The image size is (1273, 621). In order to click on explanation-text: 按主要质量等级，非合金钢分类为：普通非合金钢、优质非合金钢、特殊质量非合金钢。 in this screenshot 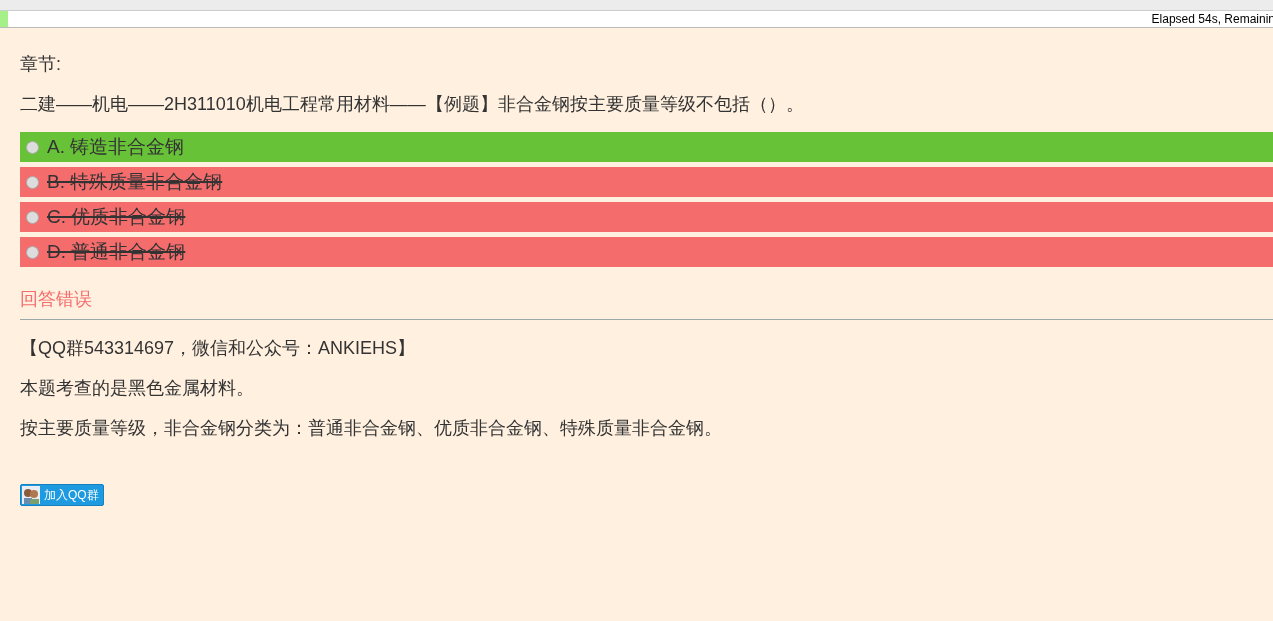, I will do `click(371, 428)`.